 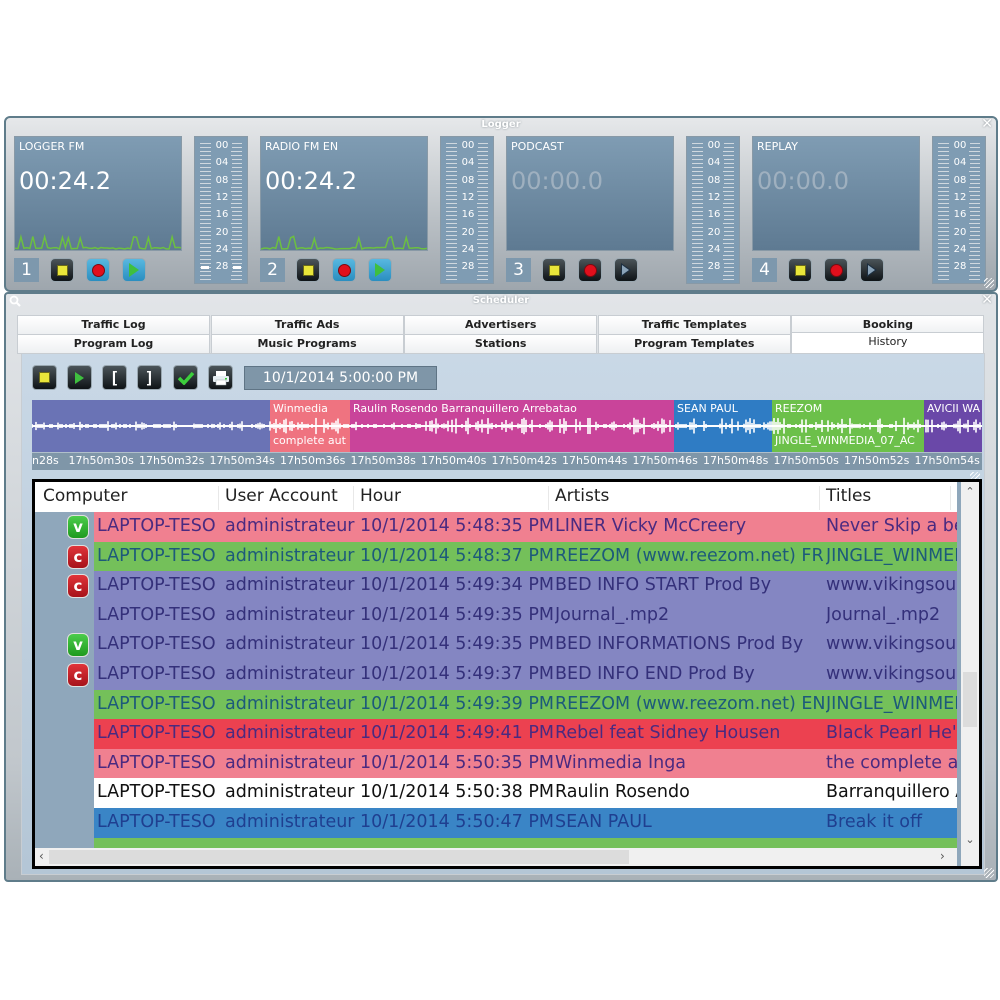 What do you see at coordinates (942, 856) in the screenshot?
I see `scroll-right-icon: ›` at bounding box center [942, 856].